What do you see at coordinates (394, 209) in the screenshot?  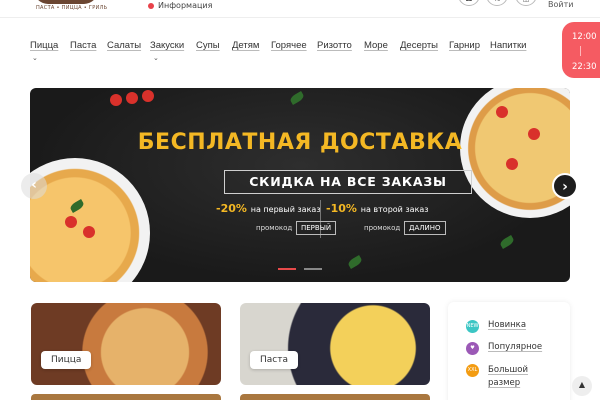 I see `promo2-text: на второй заказ` at bounding box center [394, 209].